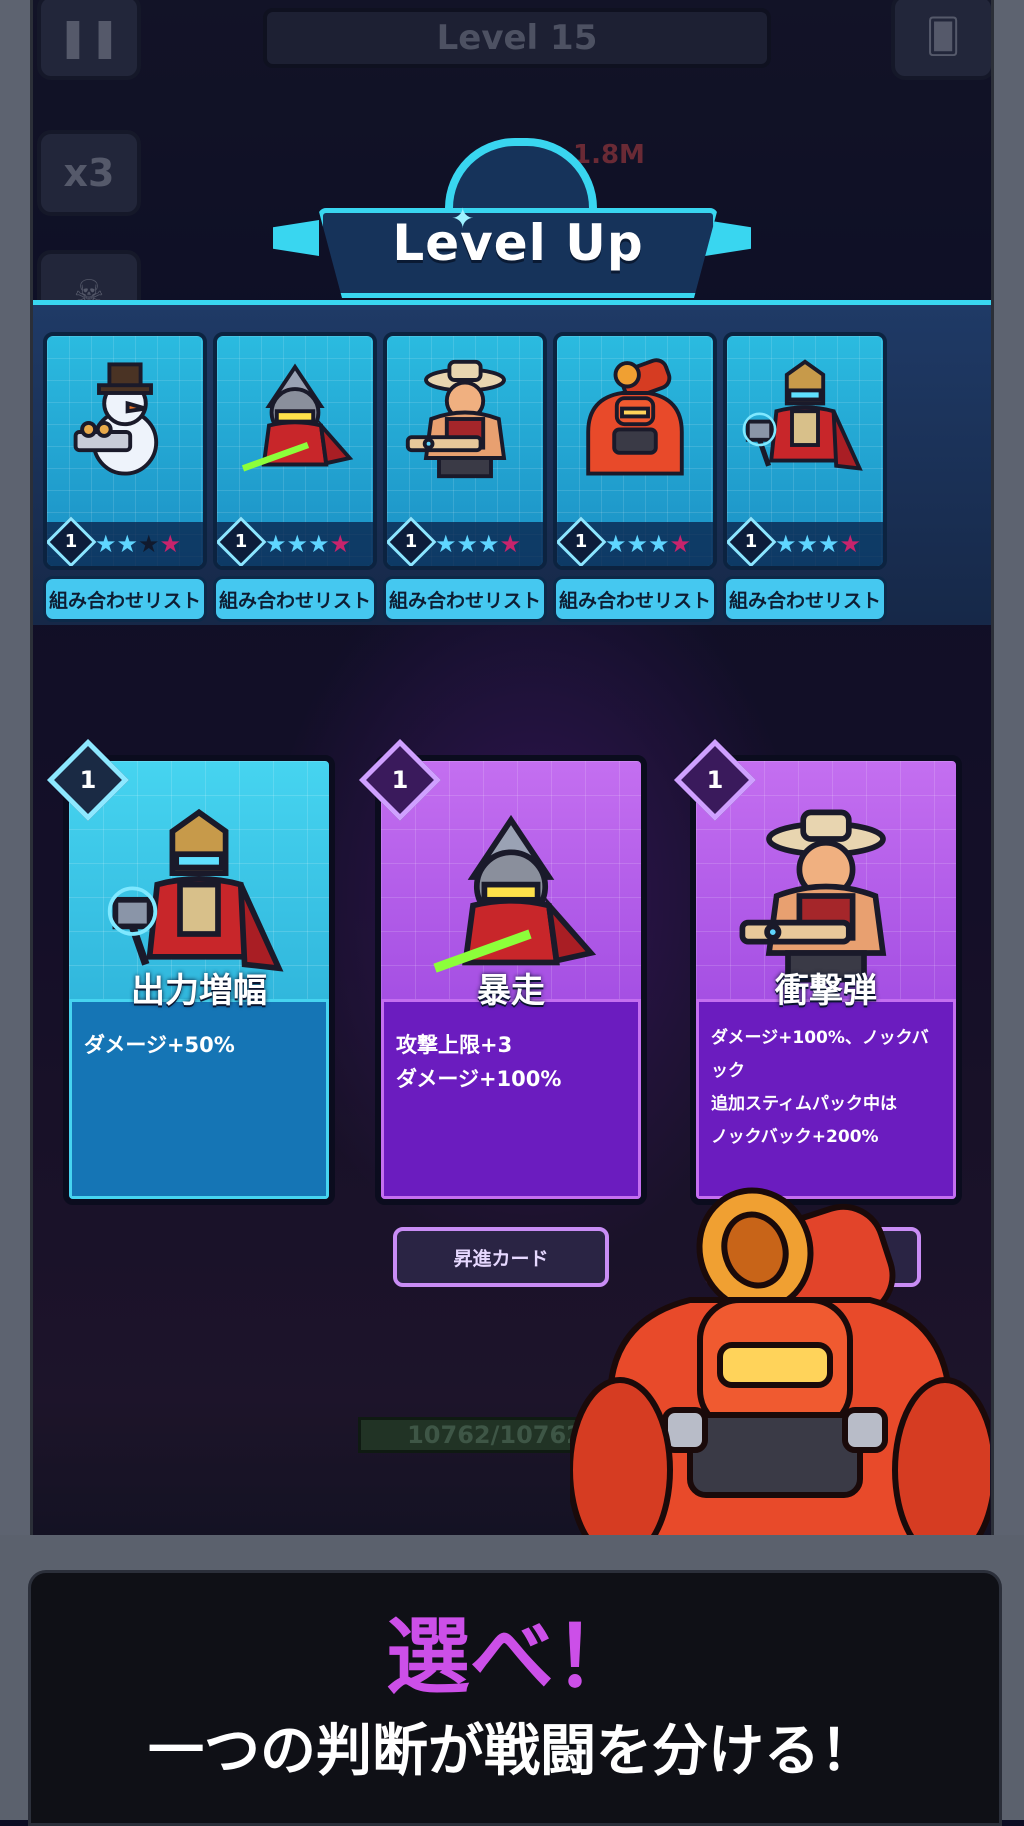  I want to click on upgrade-desc-line: 追加スティムパック中は, so click(804, 1104).